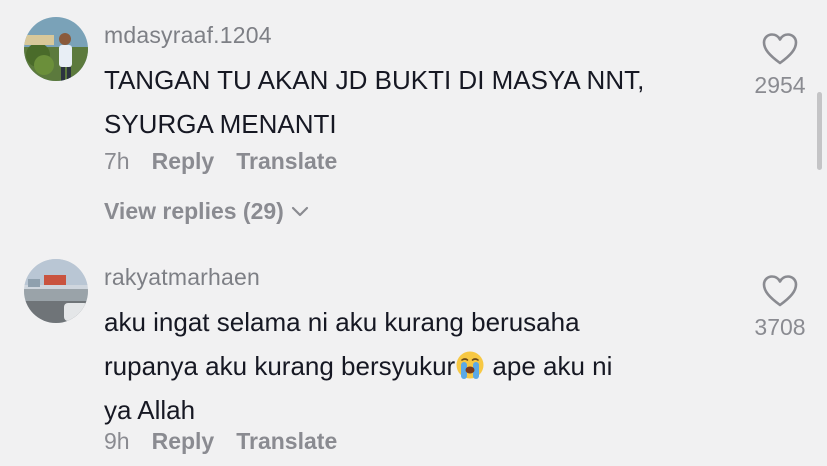 The height and width of the screenshot is (466, 827). What do you see at coordinates (300, 211) in the screenshot?
I see `chevron-down-icon` at bounding box center [300, 211].